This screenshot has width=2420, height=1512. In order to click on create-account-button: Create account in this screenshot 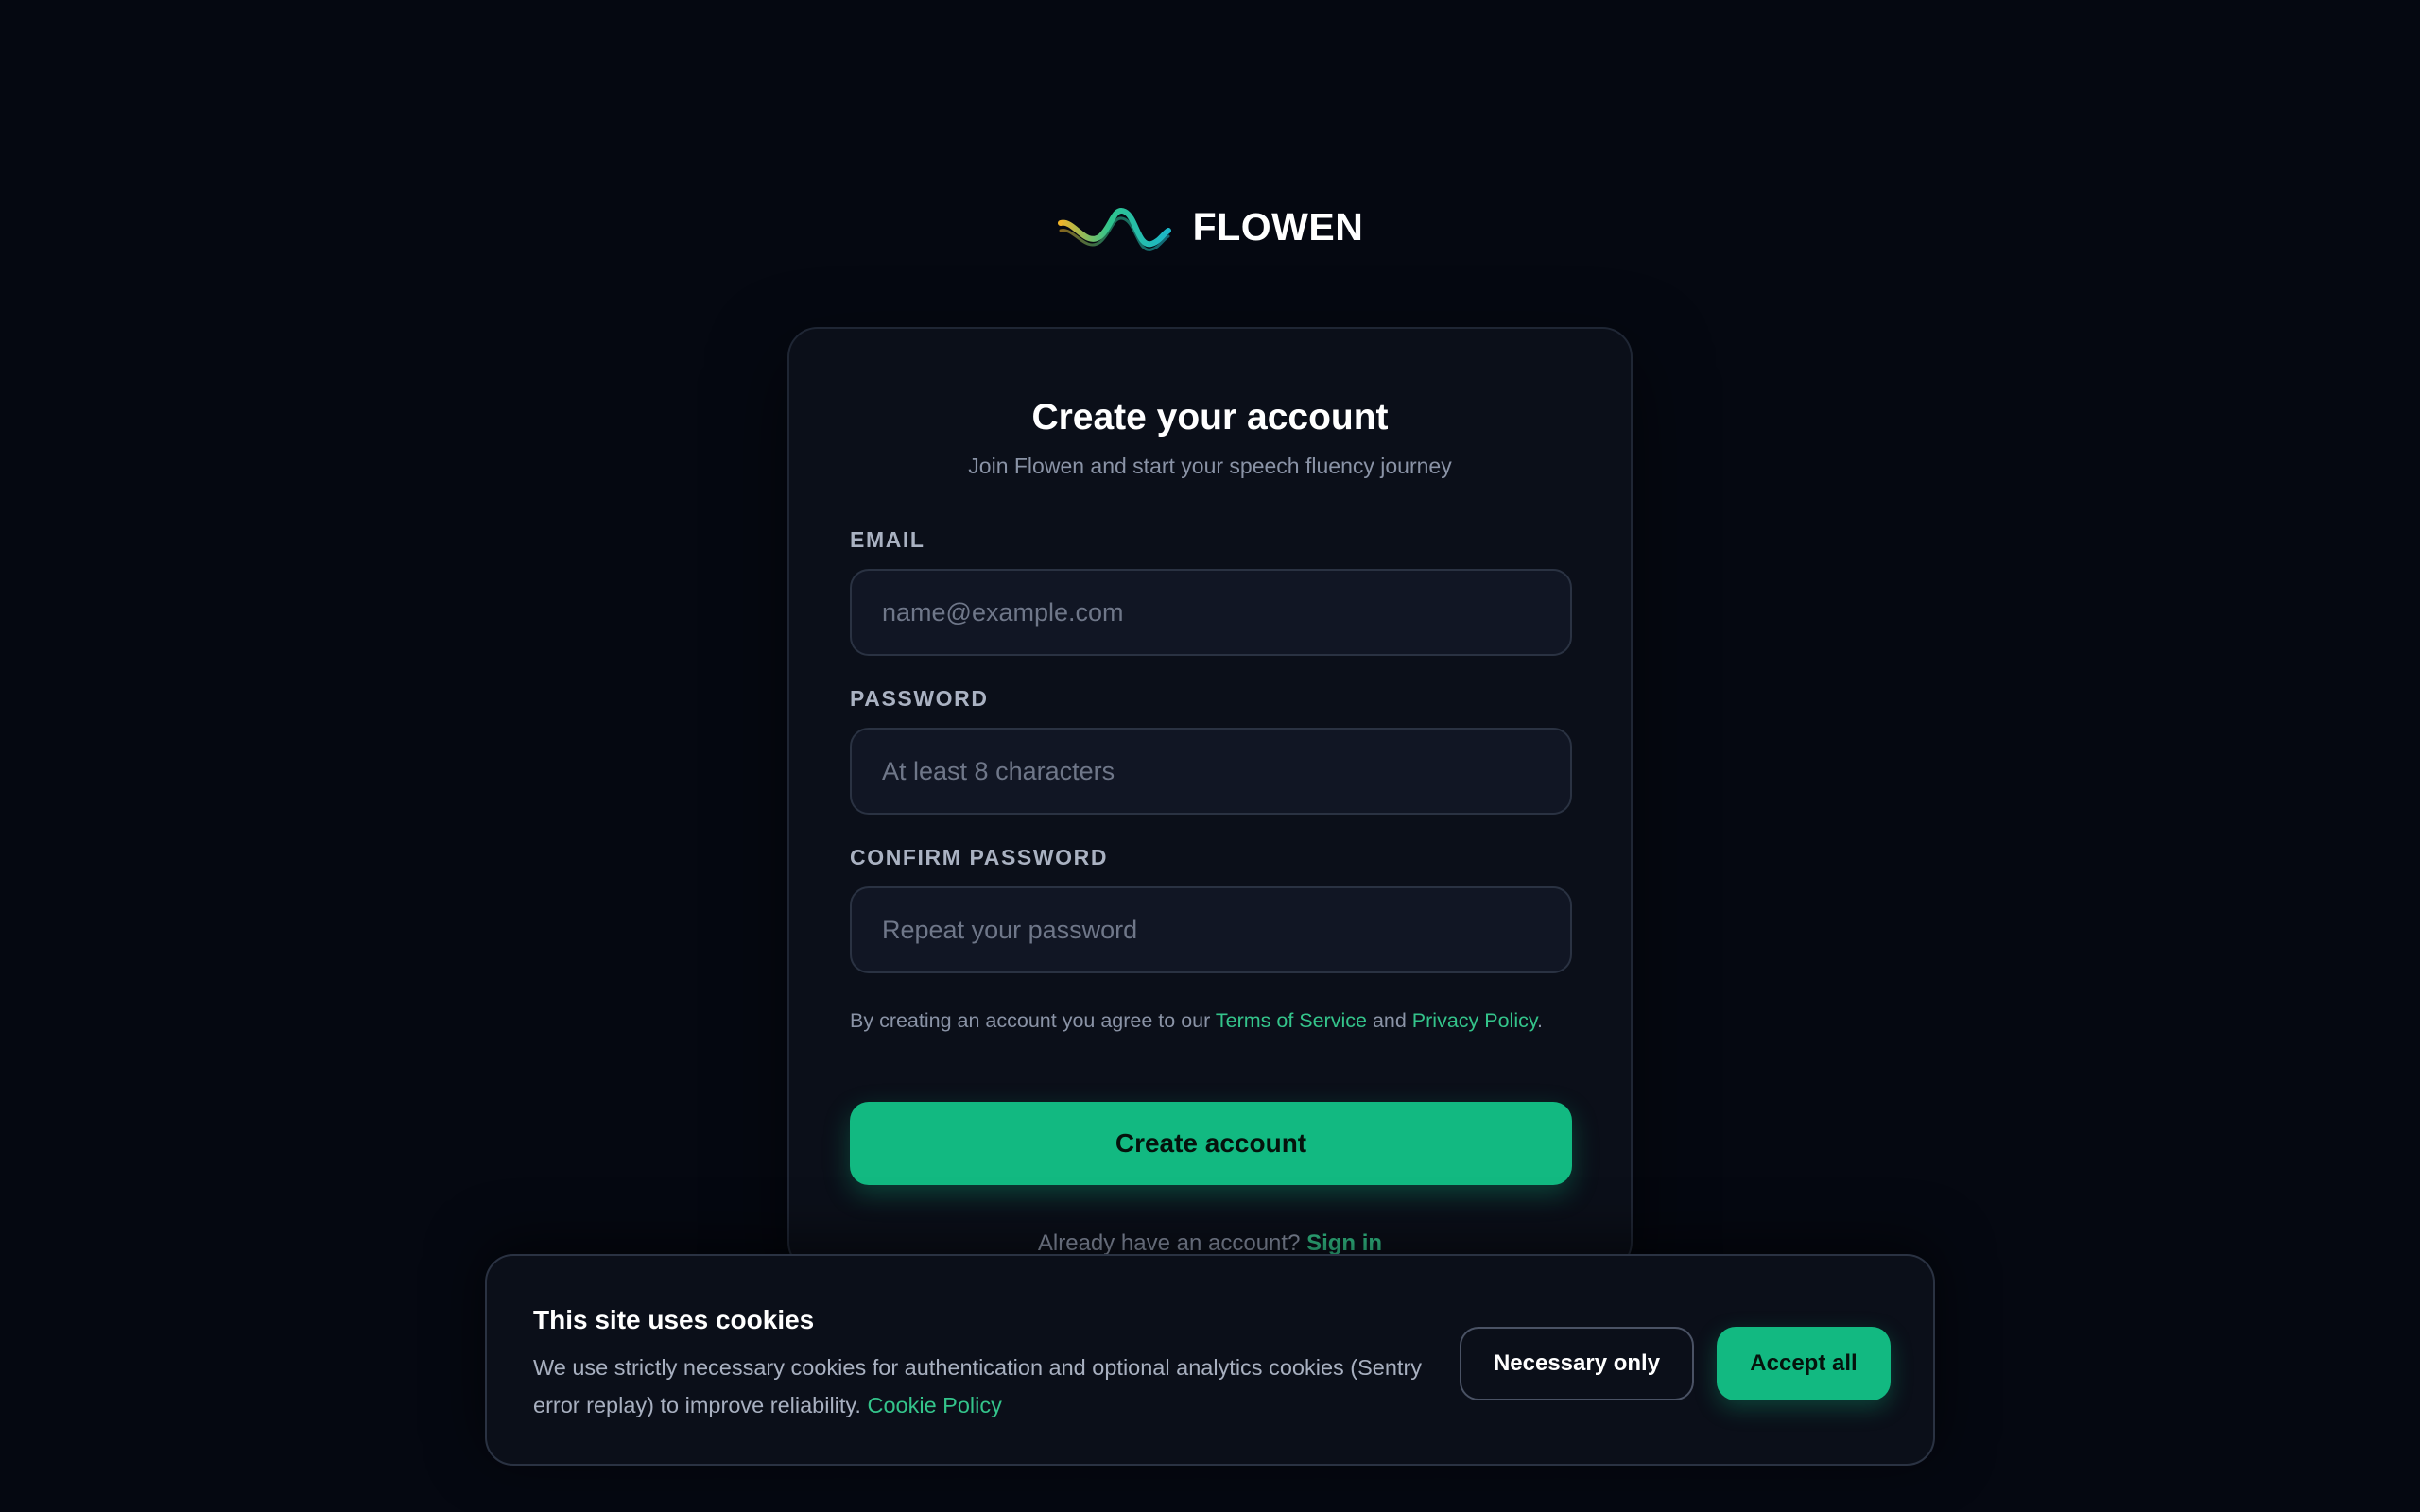, I will do `click(1211, 1143)`.